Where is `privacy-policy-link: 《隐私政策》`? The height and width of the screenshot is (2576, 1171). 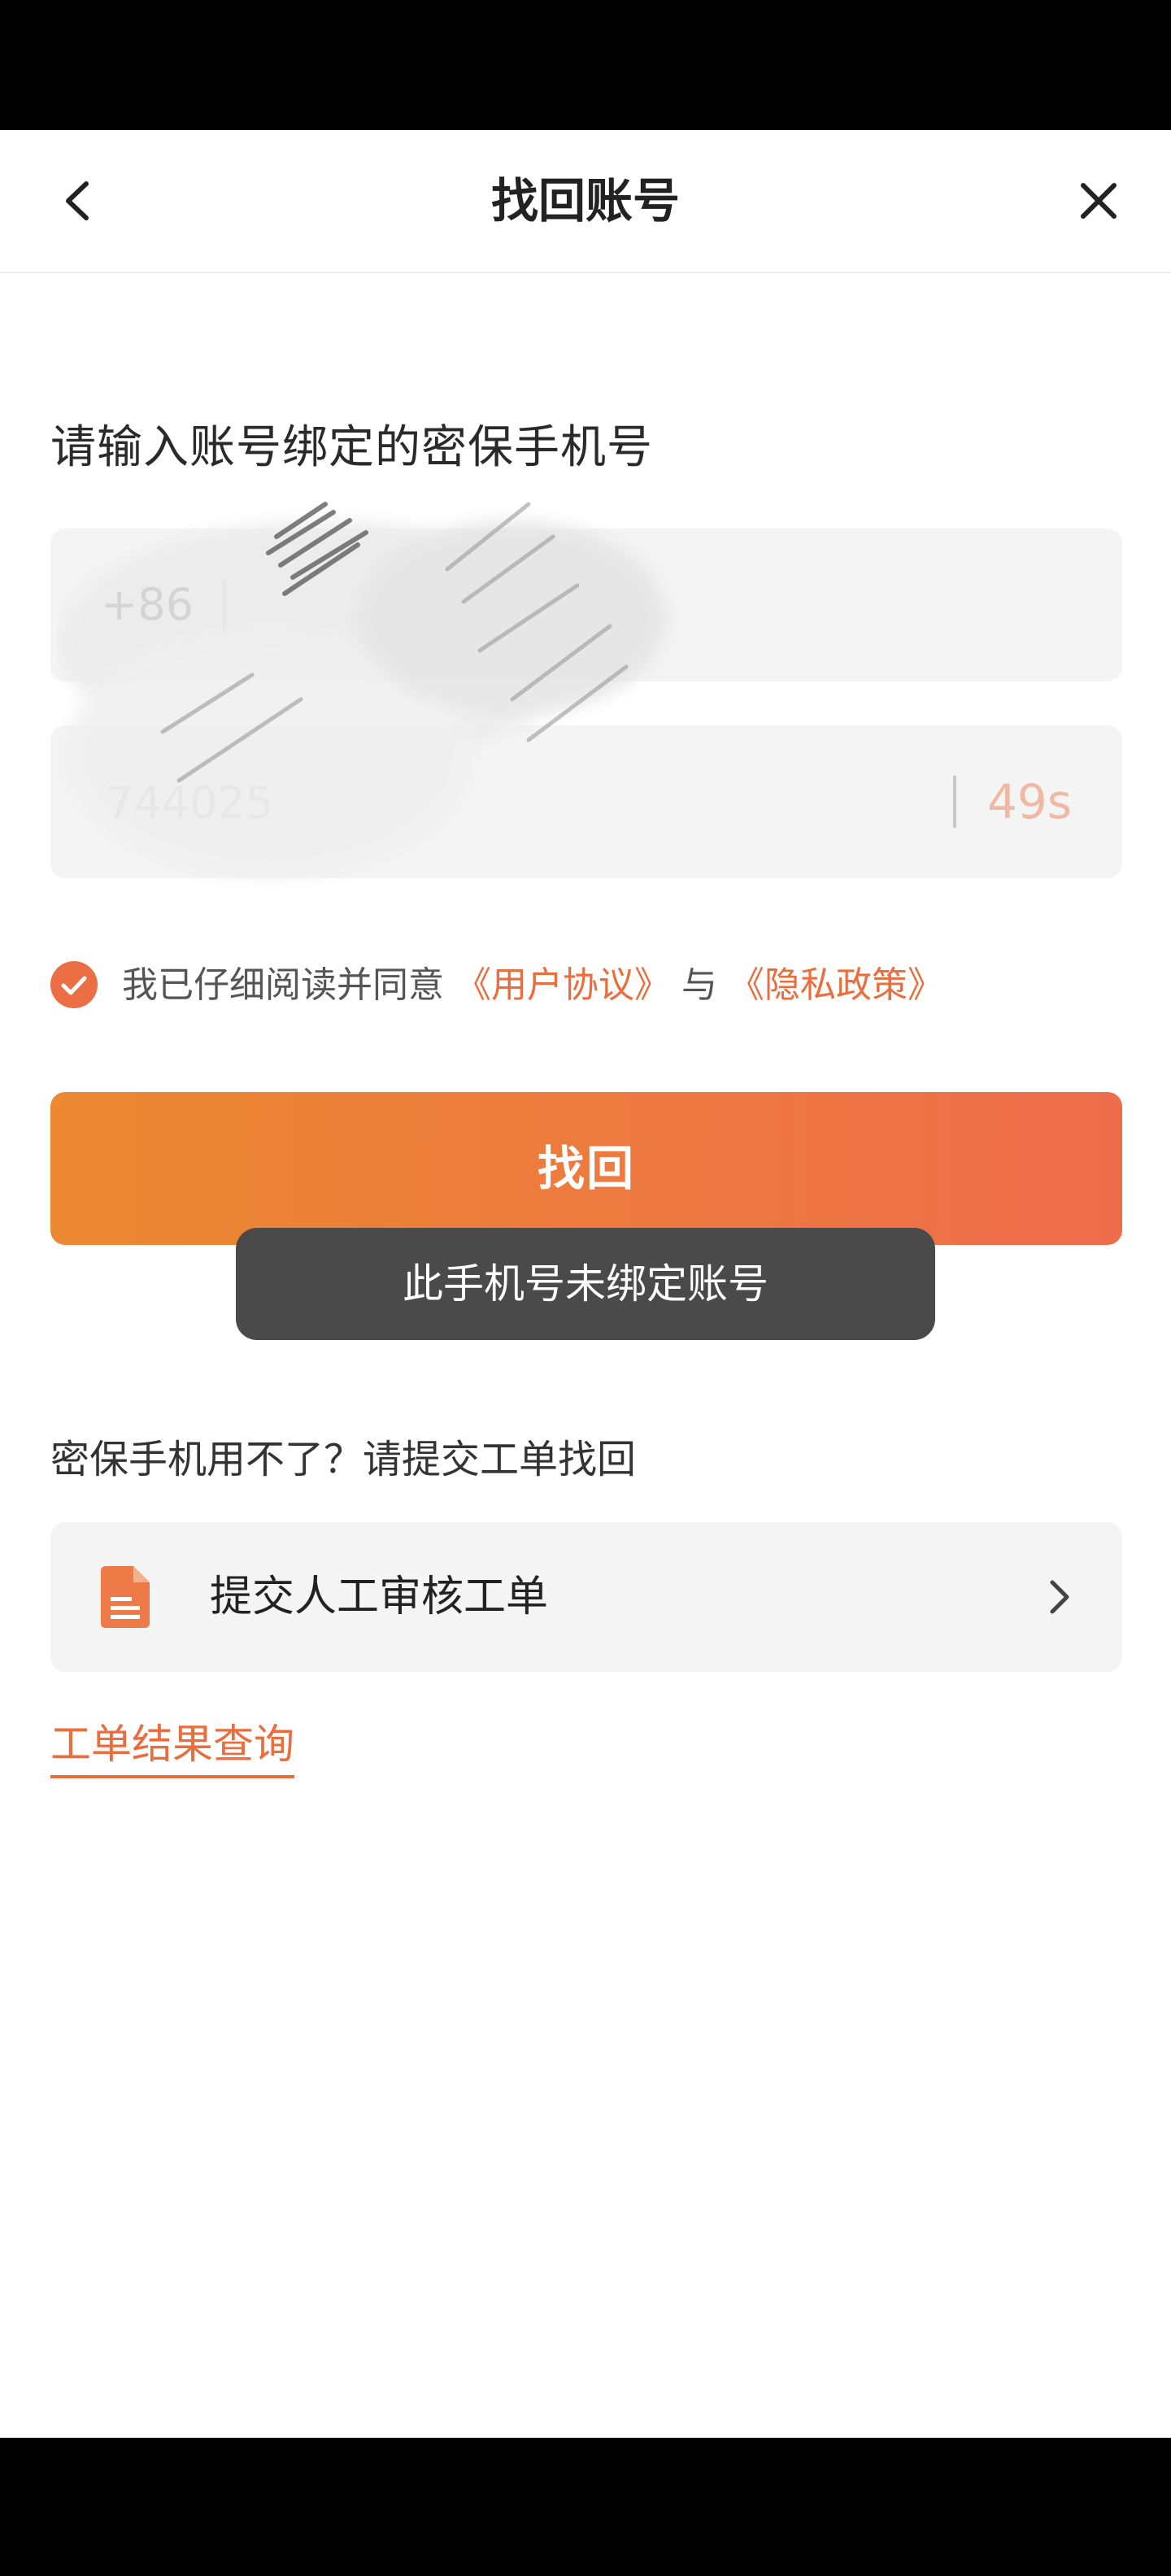 privacy-policy-link: 《隐私政策》 is located at coordinates (836, 985).